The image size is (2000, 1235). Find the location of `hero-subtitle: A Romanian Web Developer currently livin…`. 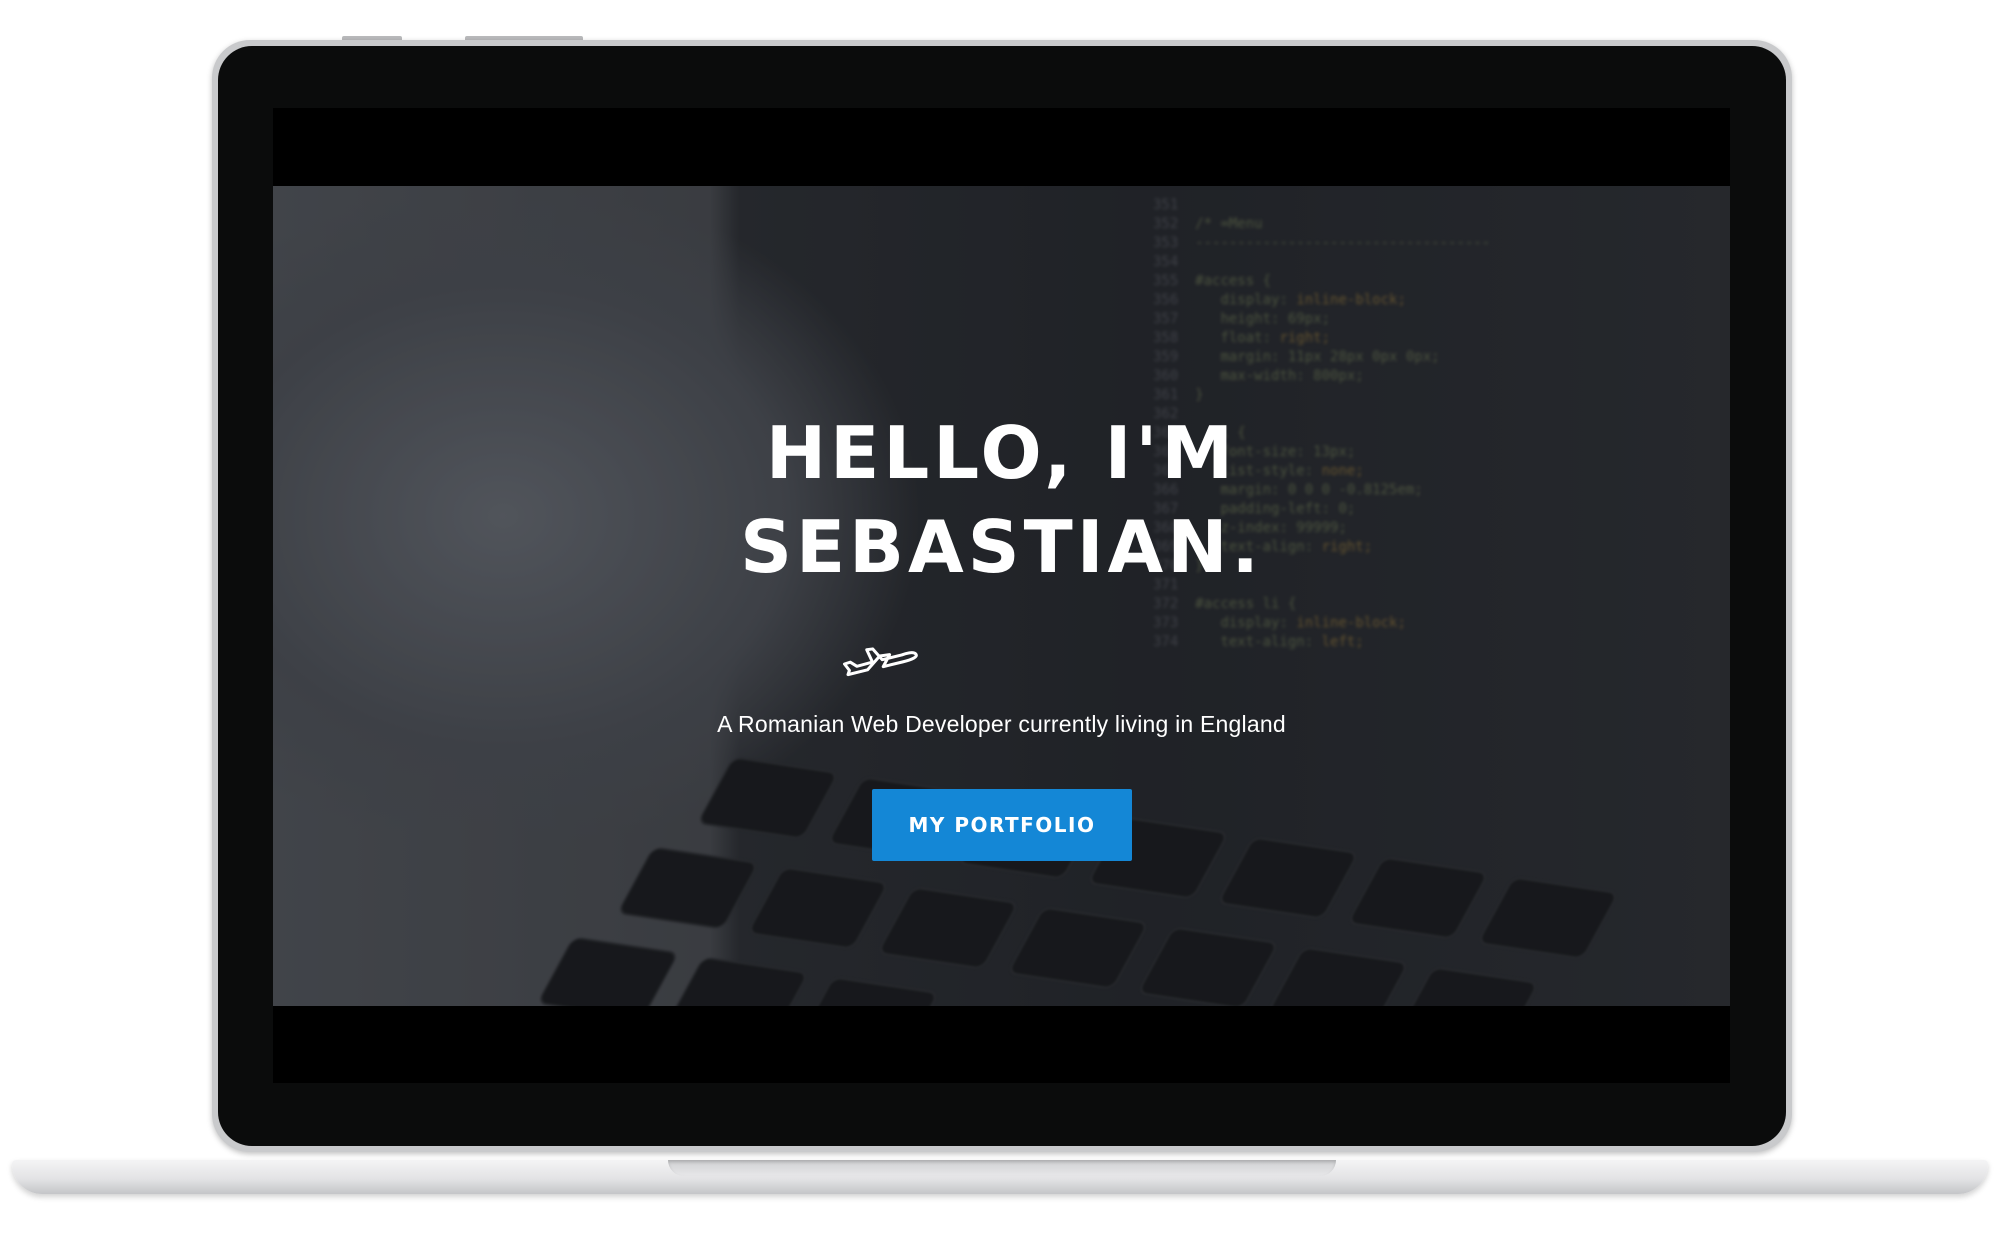

hero-subtitle: A Romanian Web Developer currently livin… is located at coordinates (1001, 724).